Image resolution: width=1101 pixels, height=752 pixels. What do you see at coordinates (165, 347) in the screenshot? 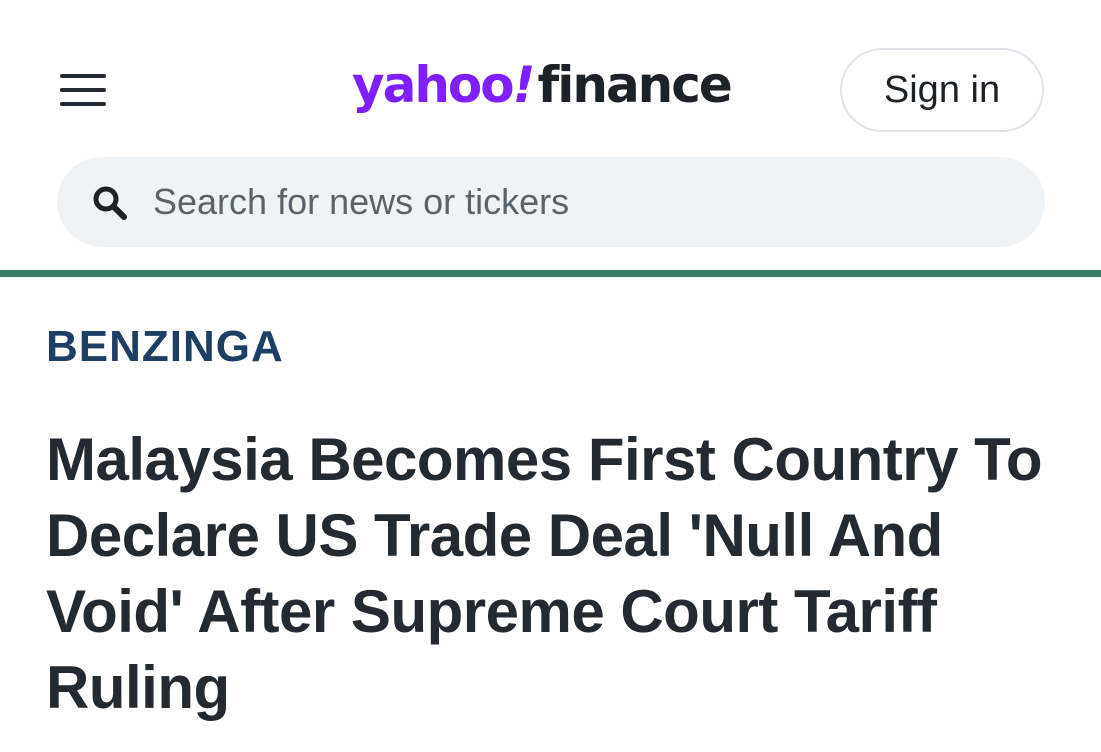
I see `source-logo-benzinga: BENZINGA` at bounding box center [165, 347].